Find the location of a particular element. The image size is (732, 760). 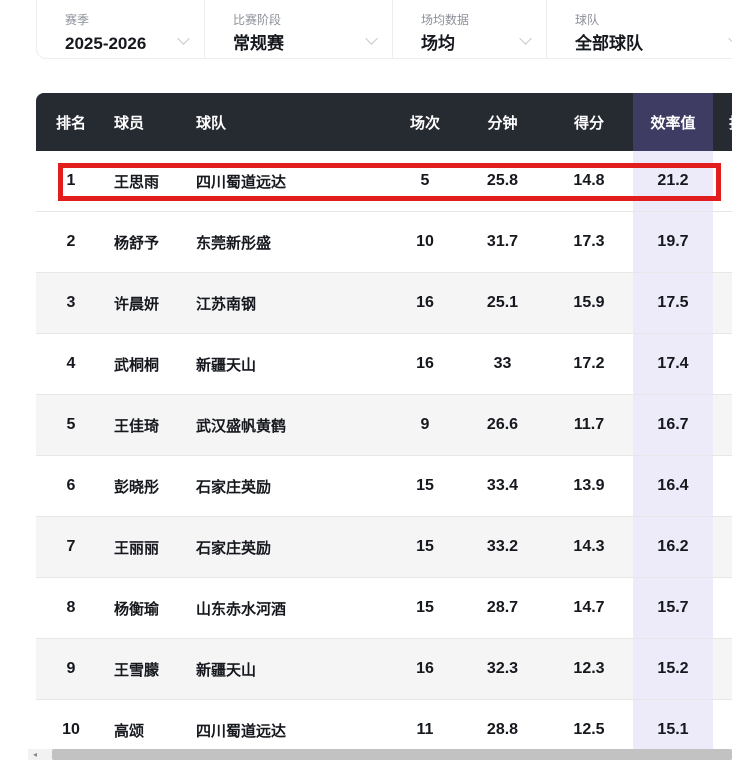

table-row: 2 杨舒予 东莞新彤盛 10 31.7 17.3 19.7 is located at coordinates (384, 242).